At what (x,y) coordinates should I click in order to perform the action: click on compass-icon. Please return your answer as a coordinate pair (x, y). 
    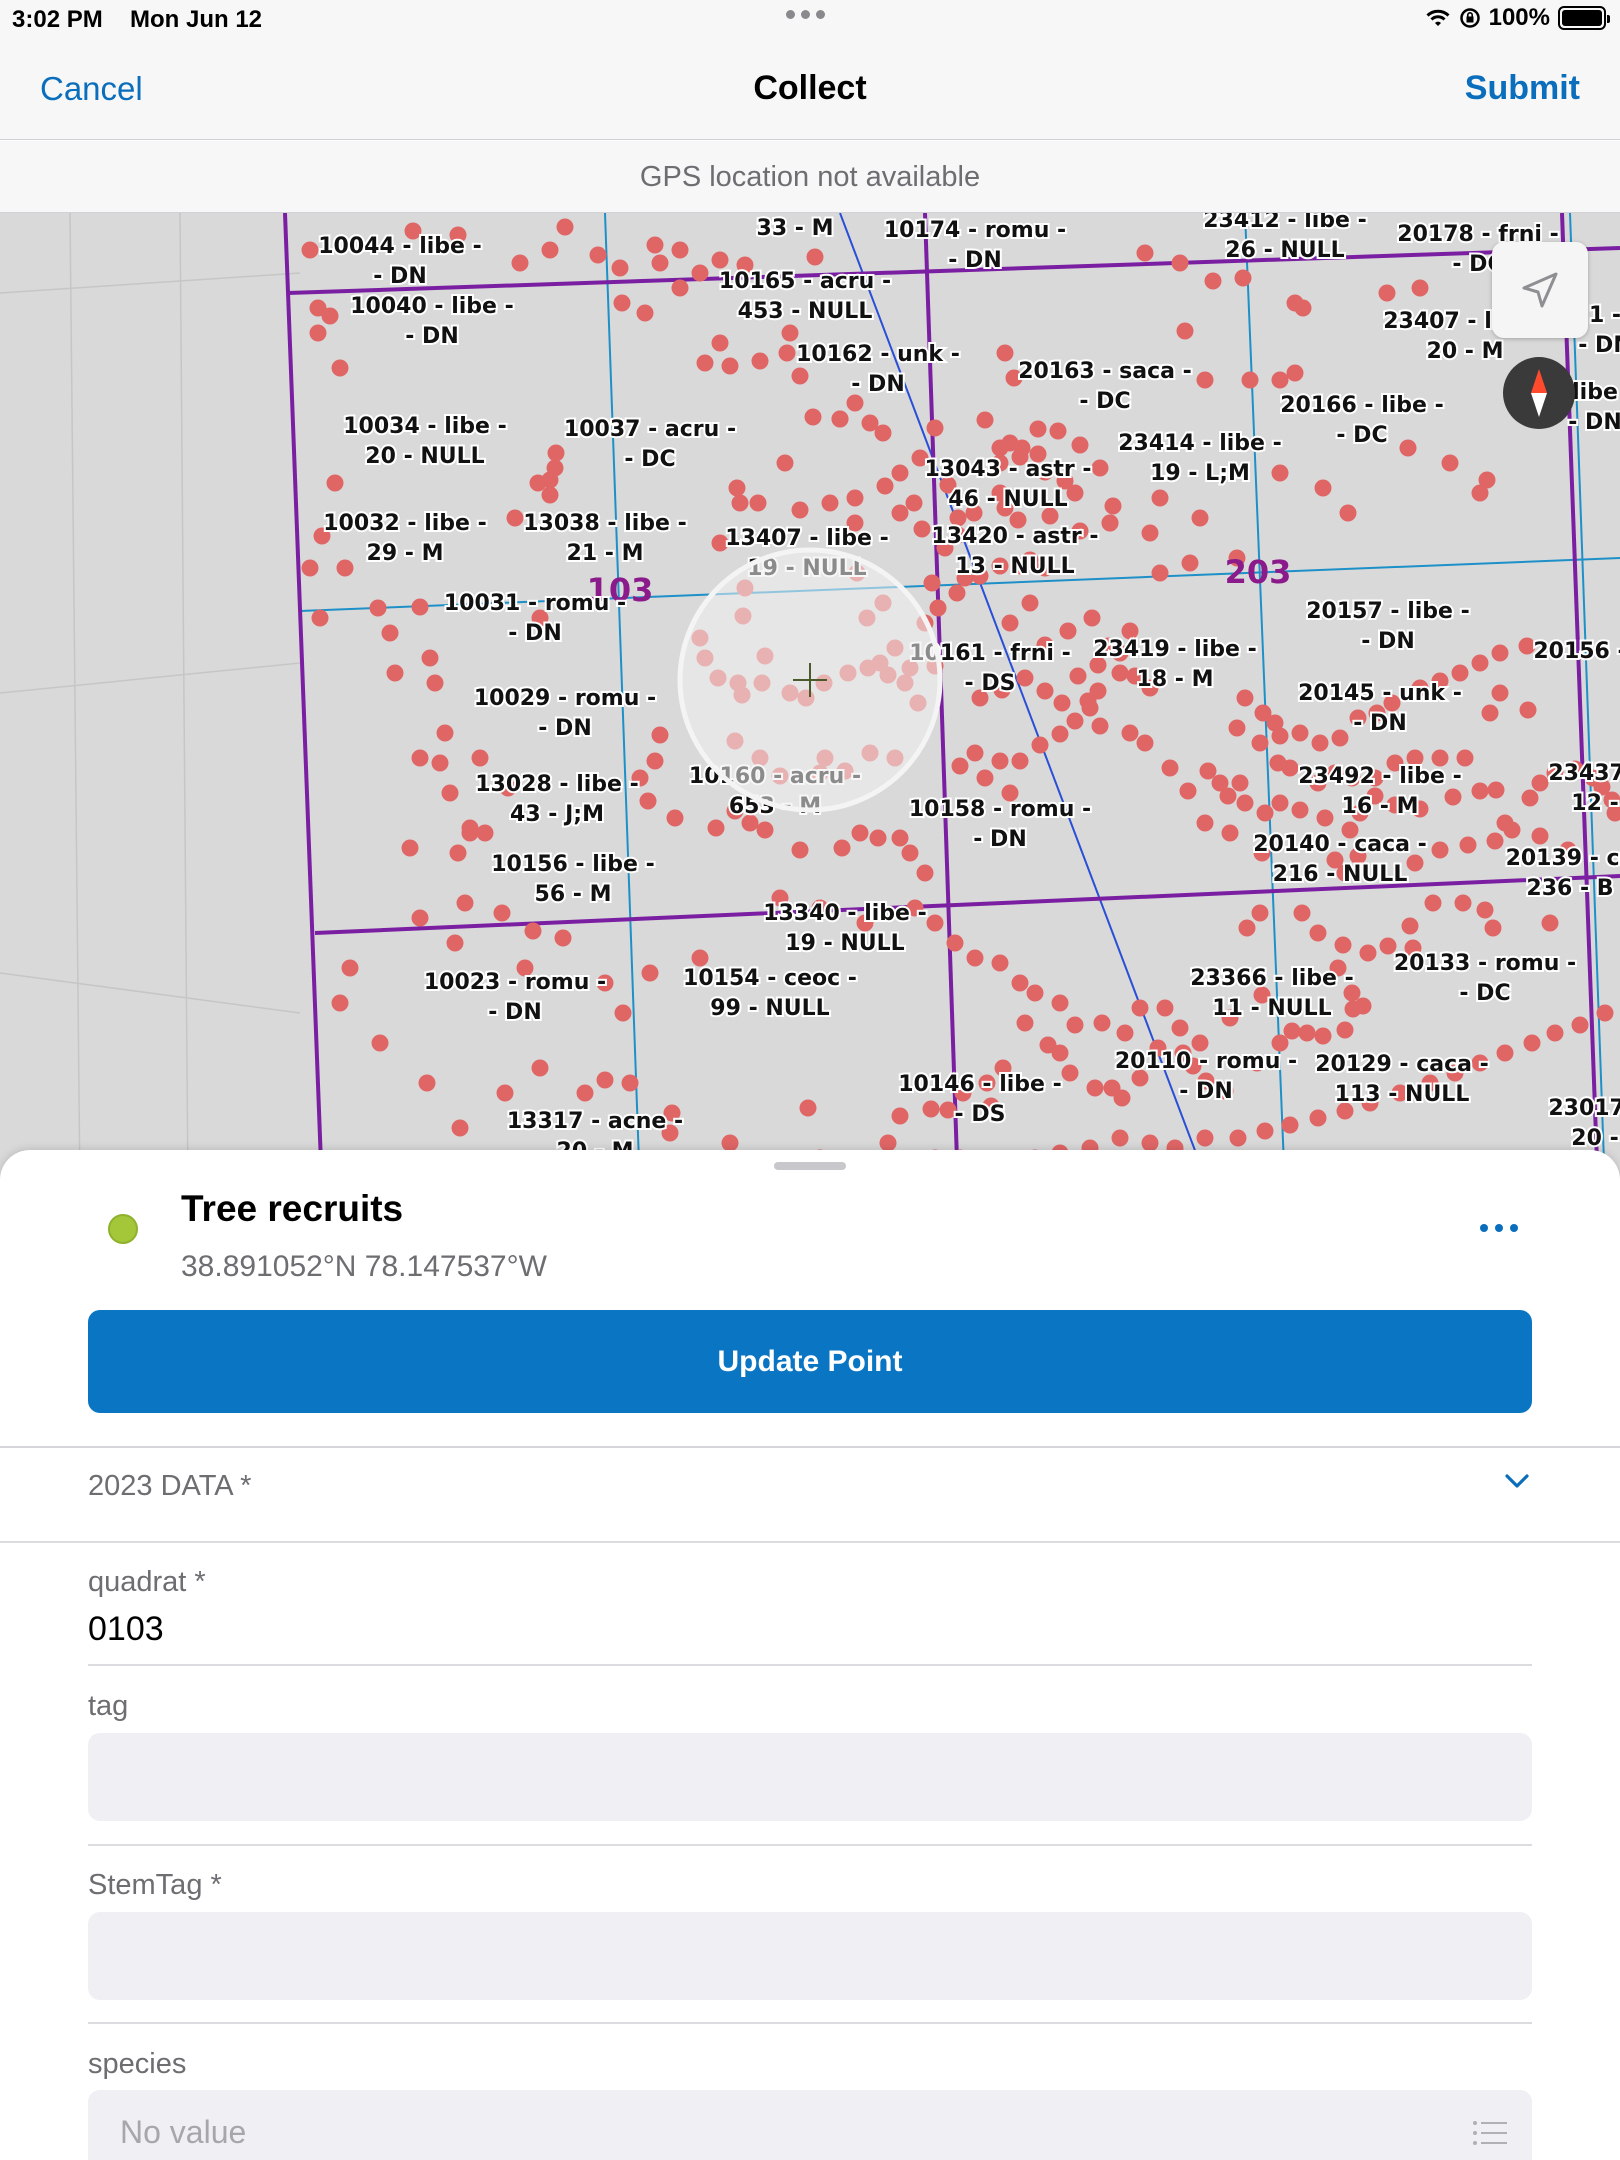
    Looking at the image, I should click on (1539, 393).